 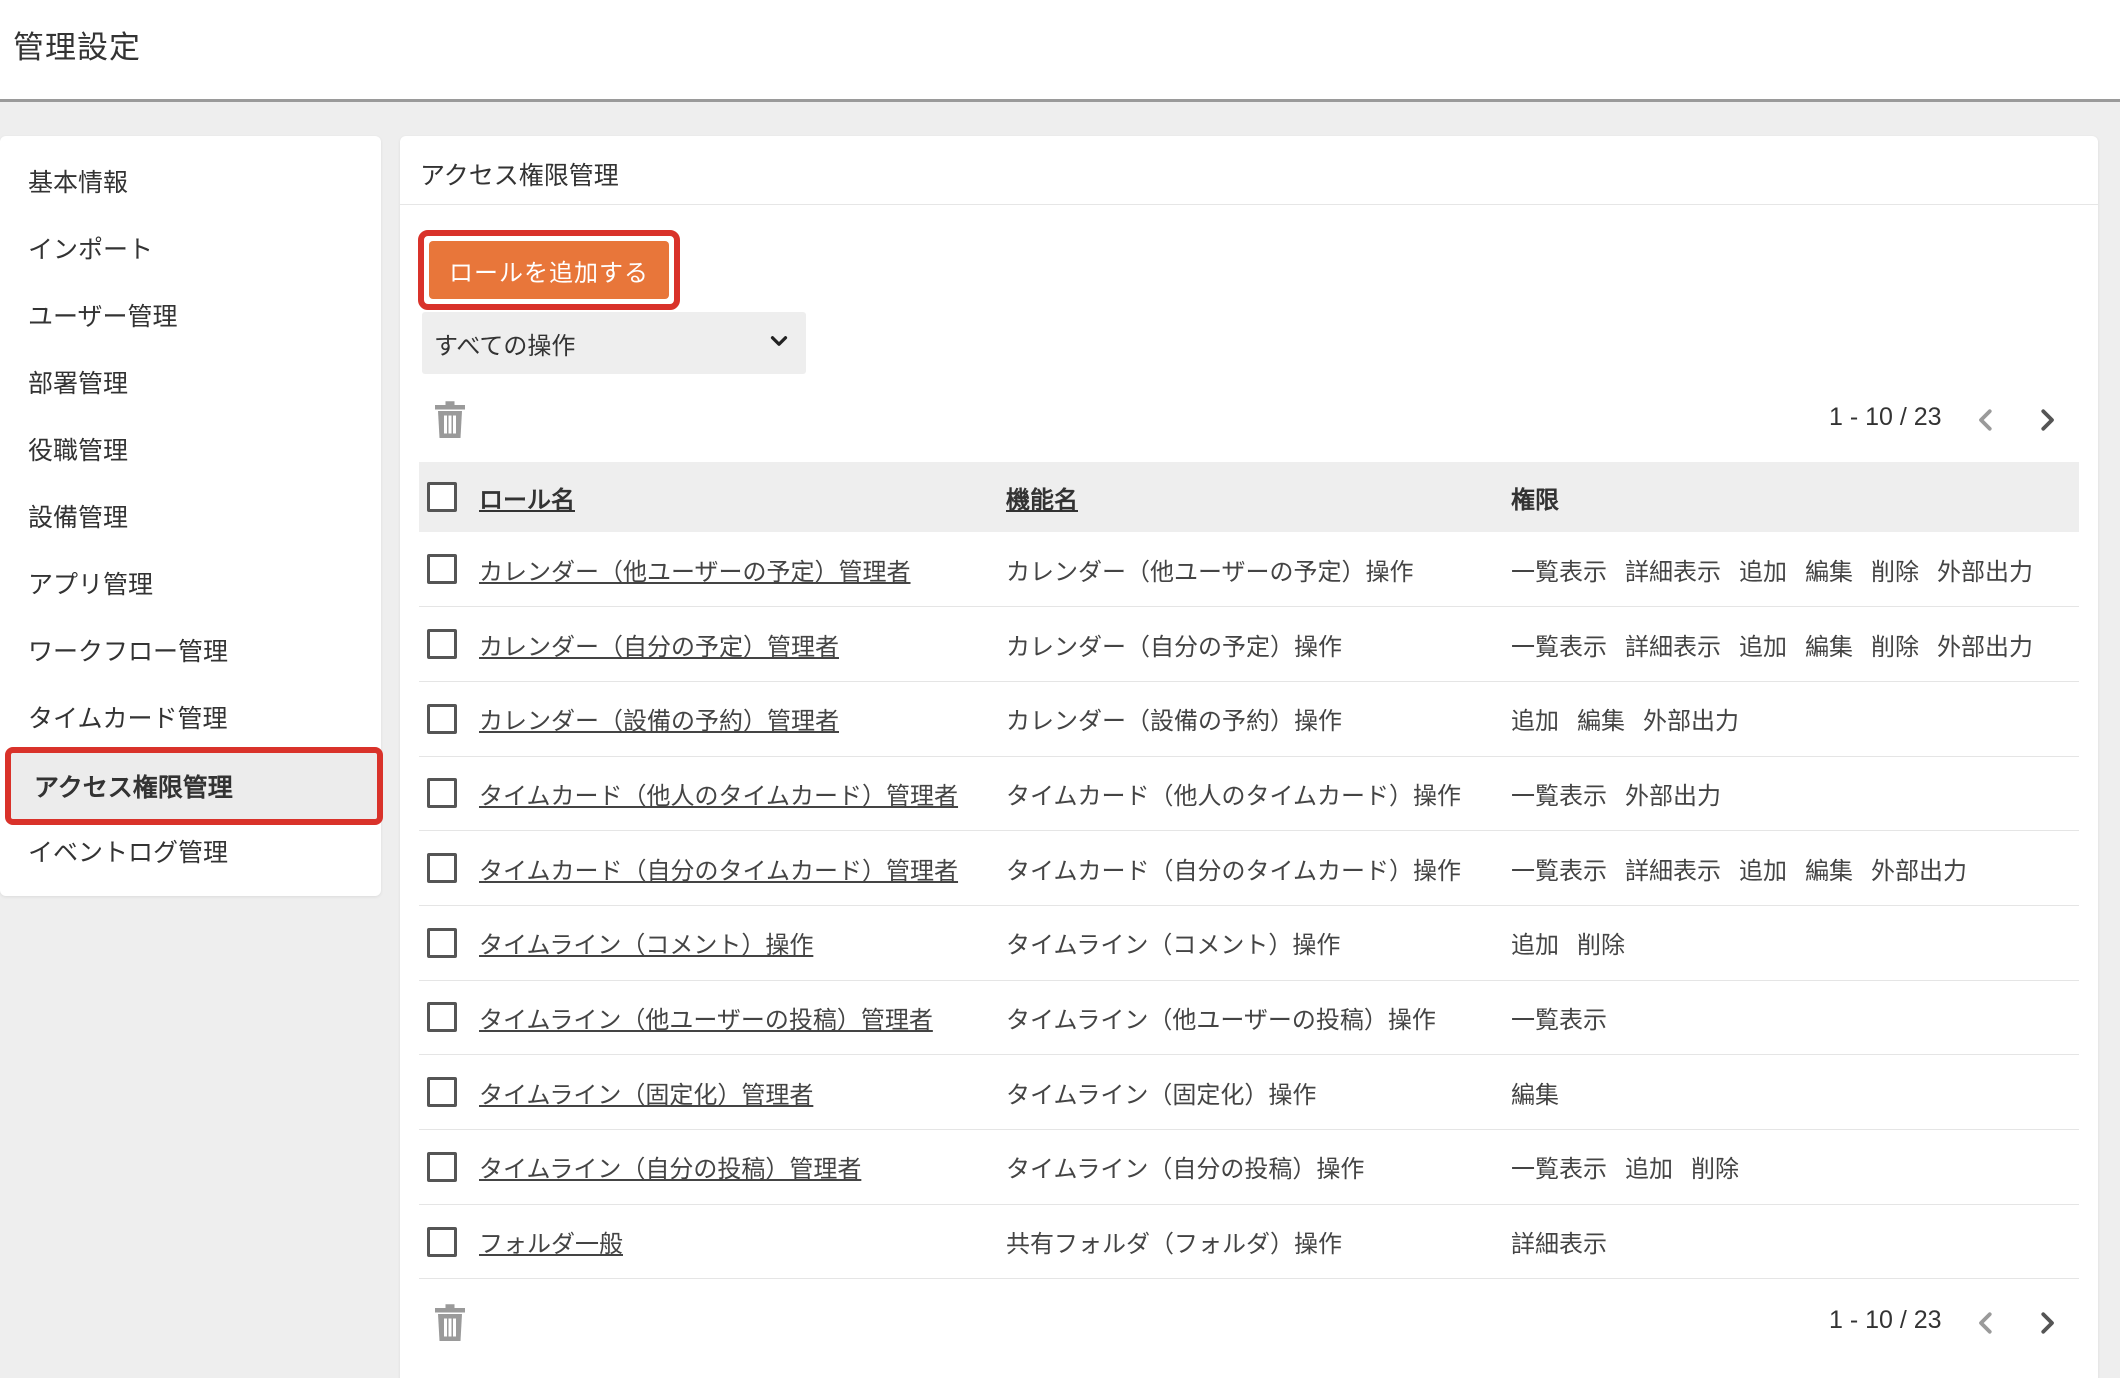 I want to click on permissions-cell: 詳細表示, so click(x=1795, y=1241).